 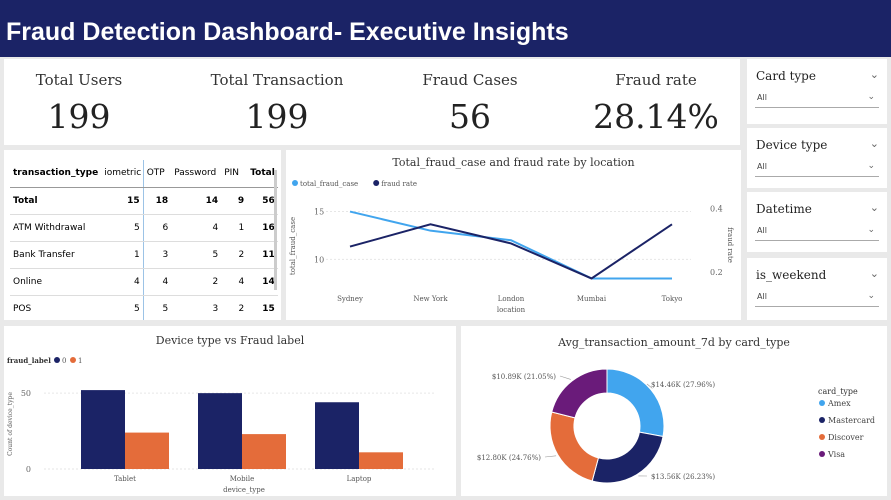 What do you see at coordinates (839, 403) in the screenshot?
I see `legend-label: Amex` at bounding box center [839, 403].